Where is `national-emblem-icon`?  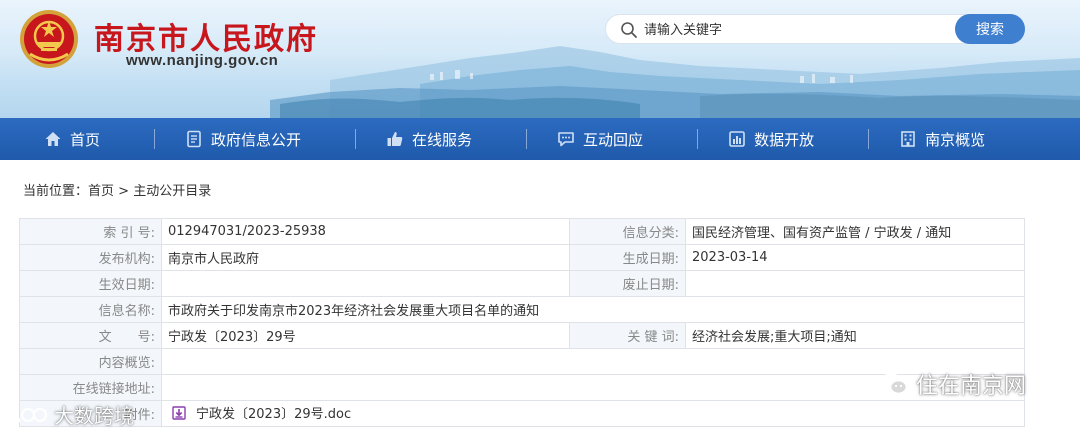 national-emblem-icon is located at coordinates (49, 39).